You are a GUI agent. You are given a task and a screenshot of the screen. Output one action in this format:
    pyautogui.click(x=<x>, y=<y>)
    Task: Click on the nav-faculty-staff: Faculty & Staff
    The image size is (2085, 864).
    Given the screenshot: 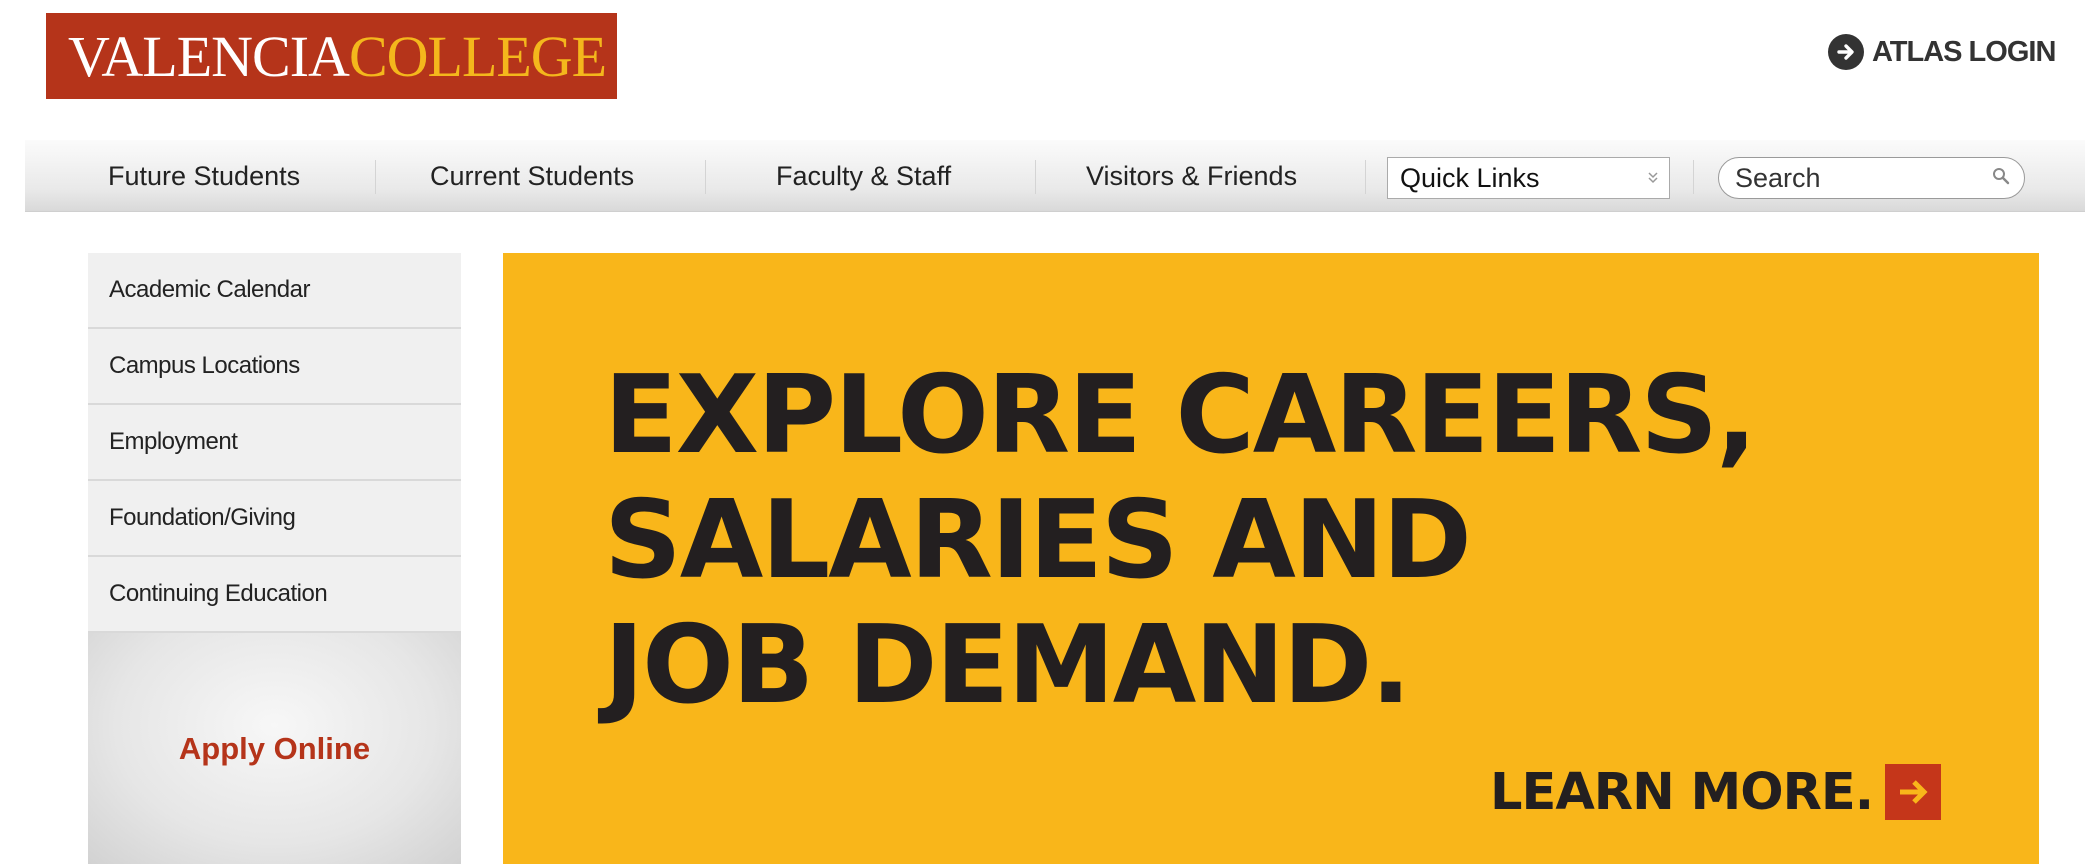 What is the action you would take?
    pyautogui.click(x=863, y=176)
    